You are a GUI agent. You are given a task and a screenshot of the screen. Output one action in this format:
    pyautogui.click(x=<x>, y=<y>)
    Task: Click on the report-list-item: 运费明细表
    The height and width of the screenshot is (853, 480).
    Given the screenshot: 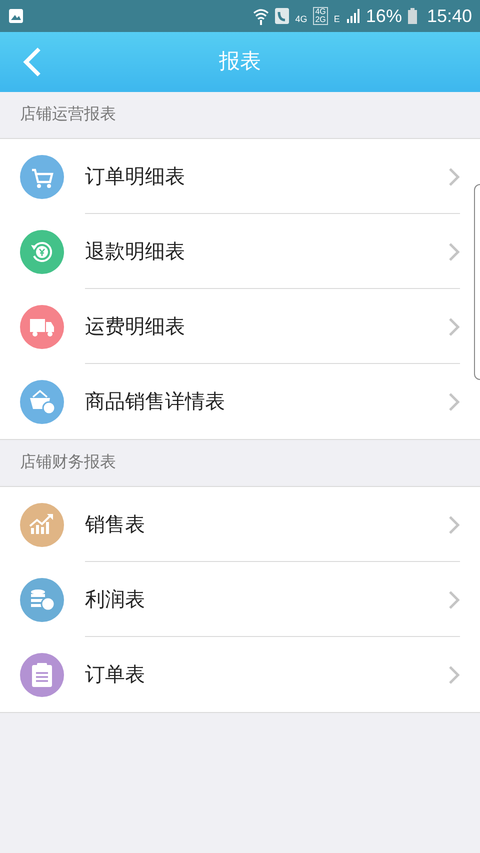 What is the action you would take?
    pyautogui.click(x=240, y=326)
    